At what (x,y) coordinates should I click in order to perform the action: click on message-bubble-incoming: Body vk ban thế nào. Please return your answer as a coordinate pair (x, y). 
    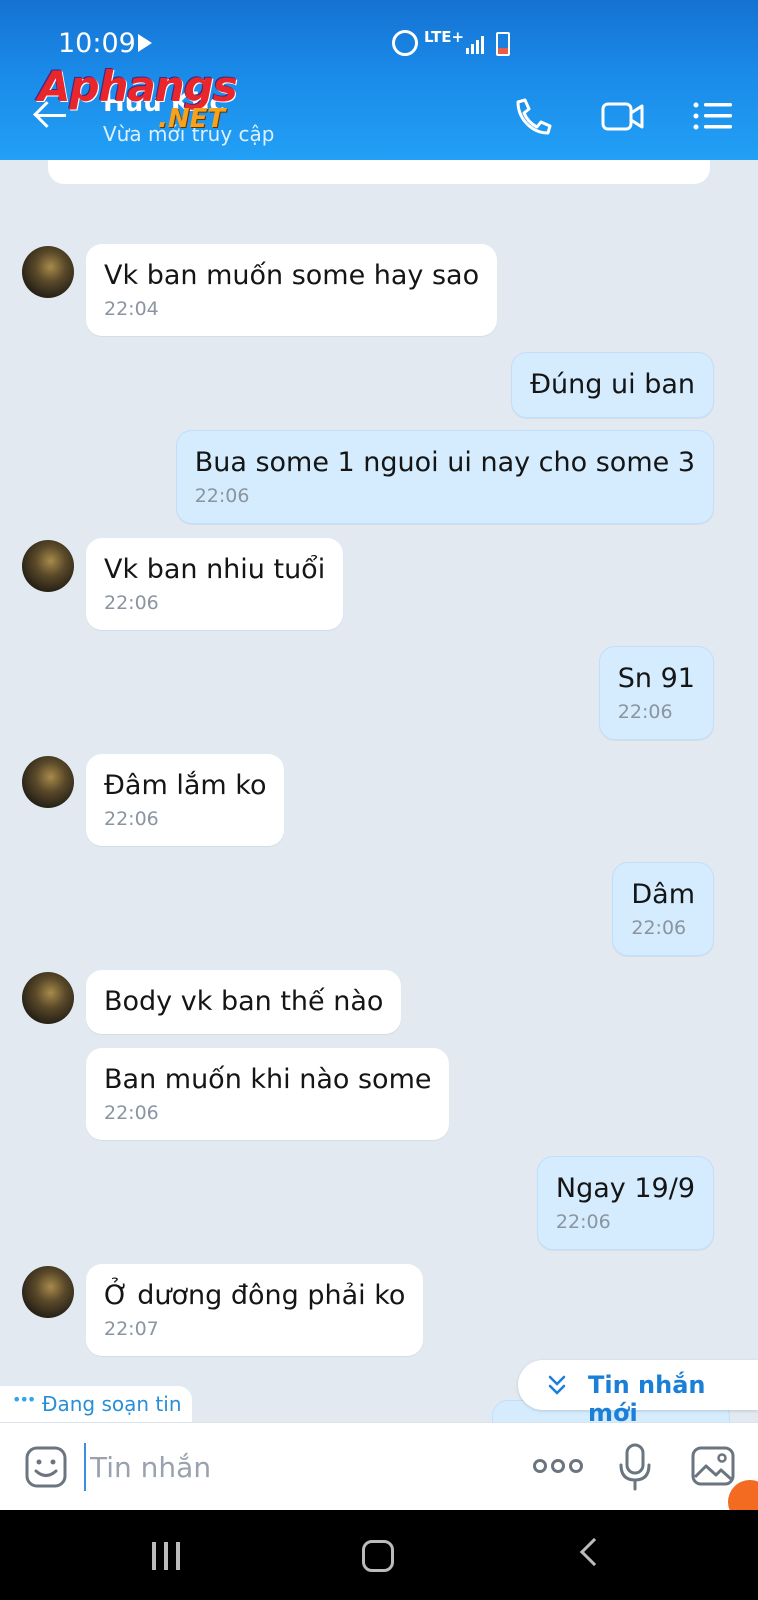
    Looking at the image, I should click on (244, 1002).